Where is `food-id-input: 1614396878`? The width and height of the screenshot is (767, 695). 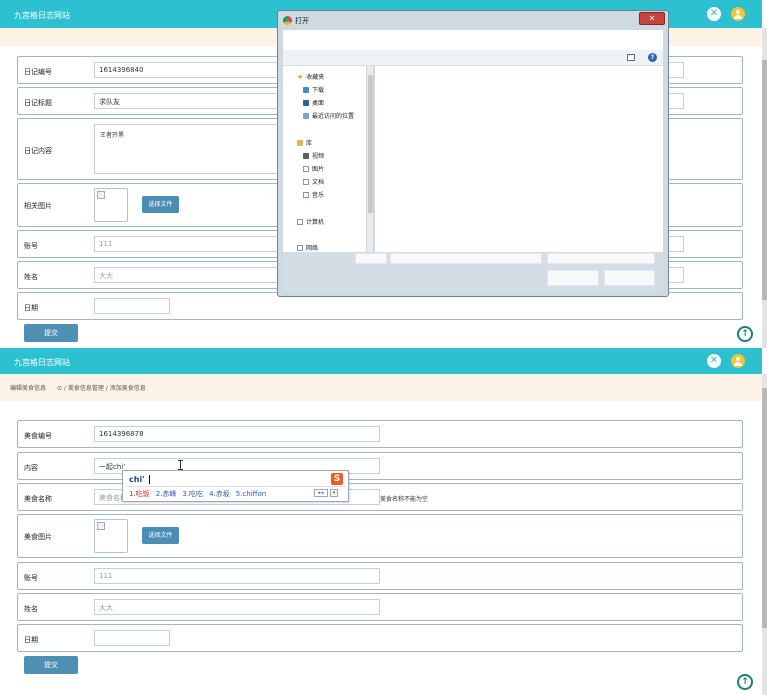 food-id-input: 1614396878 is located at coordinates (237, 434).